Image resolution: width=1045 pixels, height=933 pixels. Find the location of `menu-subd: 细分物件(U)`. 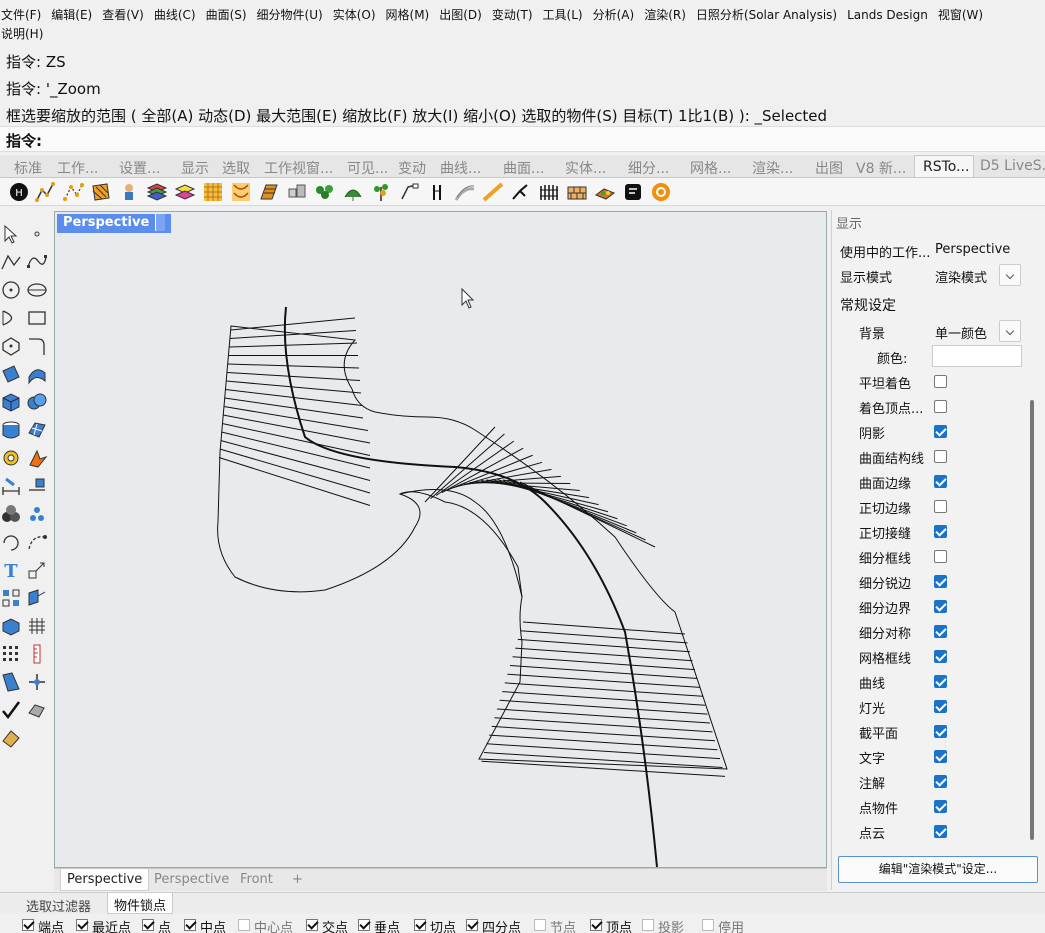

menu-subd: 细分物件(U) is located at coordinates (290, 15).